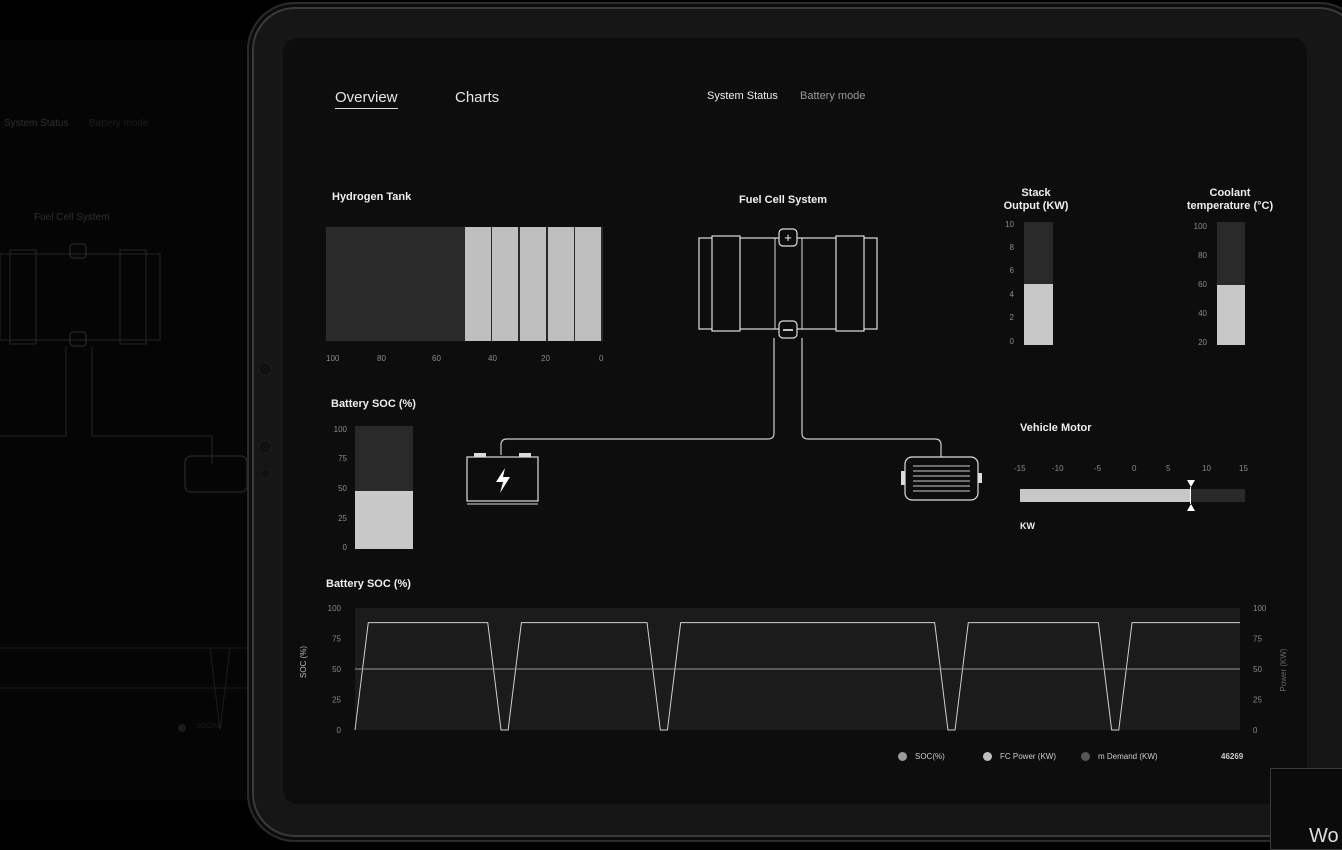 Image resolution: width=1342 pixels, height=850 pixels. Describe the element at coordinates (342, 488) in the screenshot. I see `tick-label: 50` at that location.